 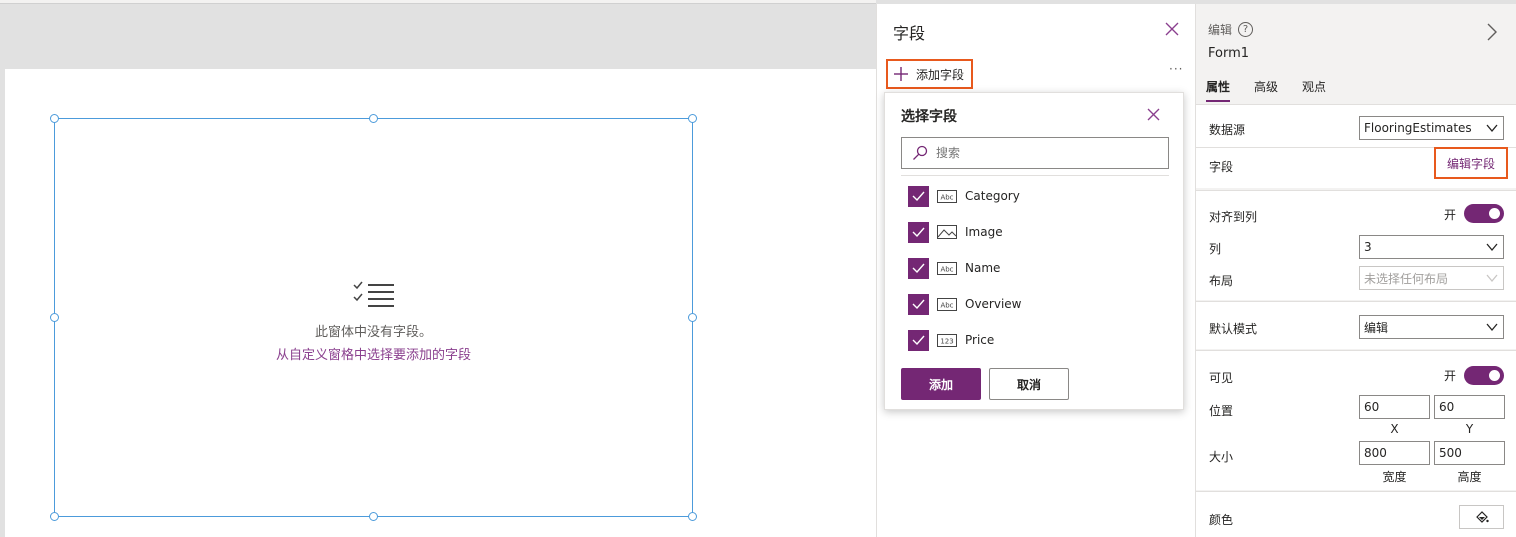 I want to click on columns-dropdown: 3, so click(x=1431, y=247).